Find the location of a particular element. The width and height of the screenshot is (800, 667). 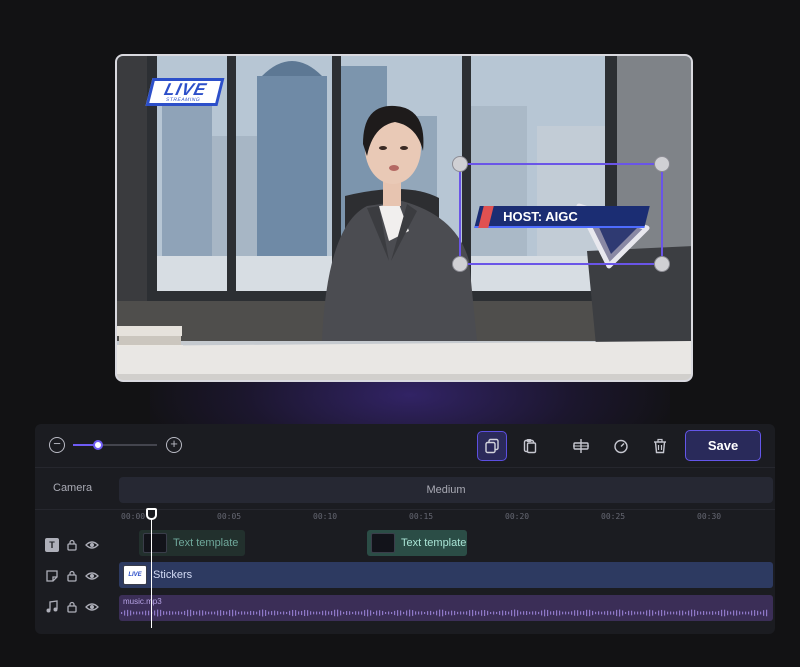

clip-thumbnail is located at coordinates (155, 543).